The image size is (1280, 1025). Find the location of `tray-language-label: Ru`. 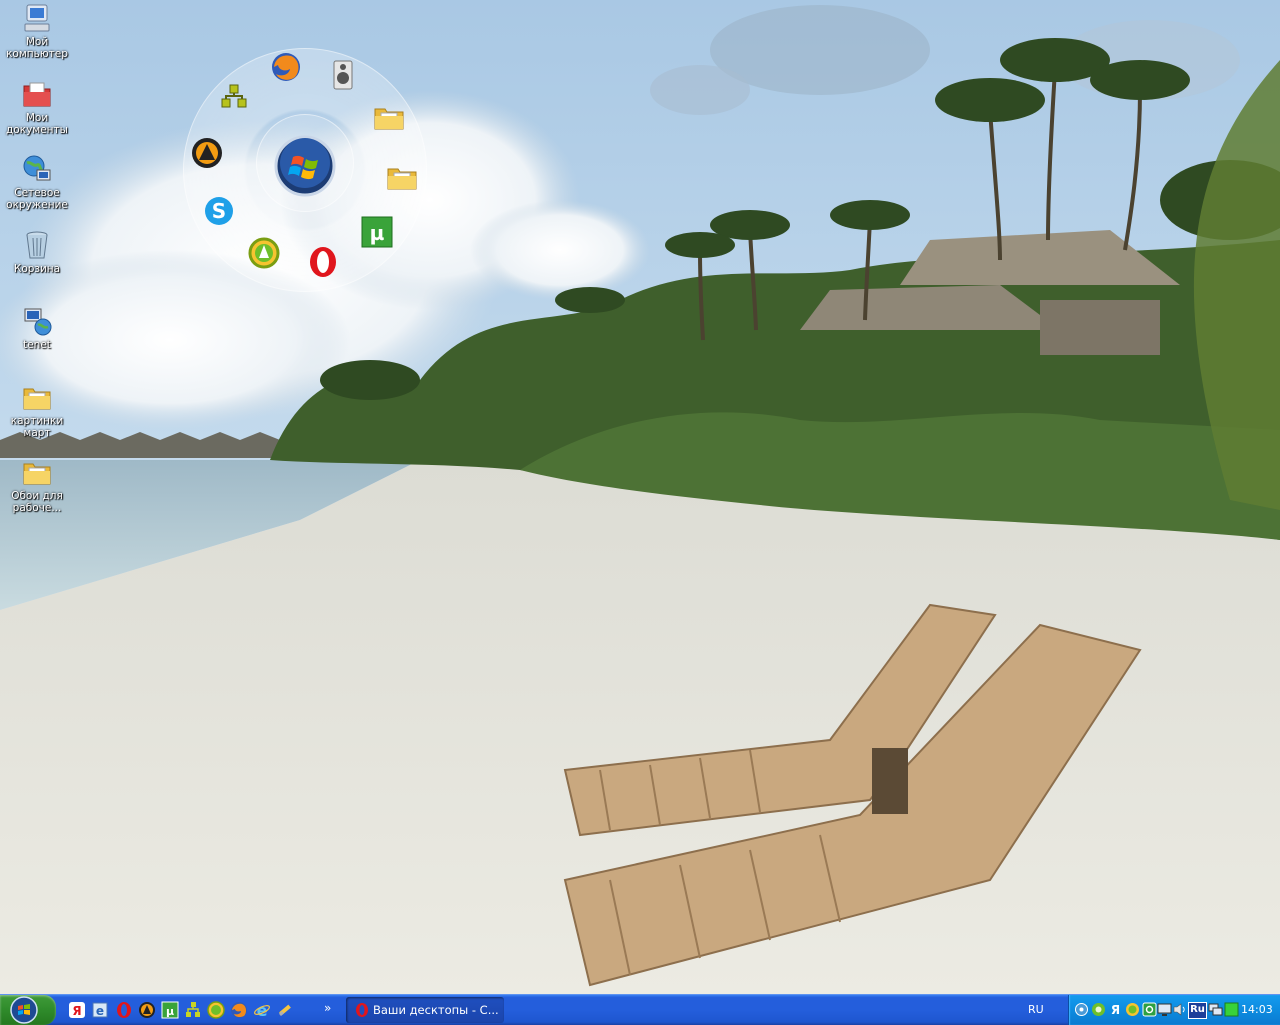

tray-language-label: Ru is located at coordinates (1197, 1009).